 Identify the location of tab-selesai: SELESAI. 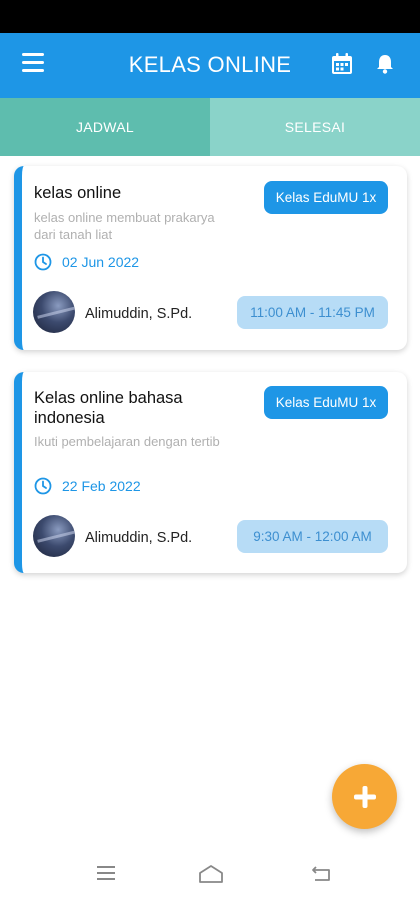
(315, 127).